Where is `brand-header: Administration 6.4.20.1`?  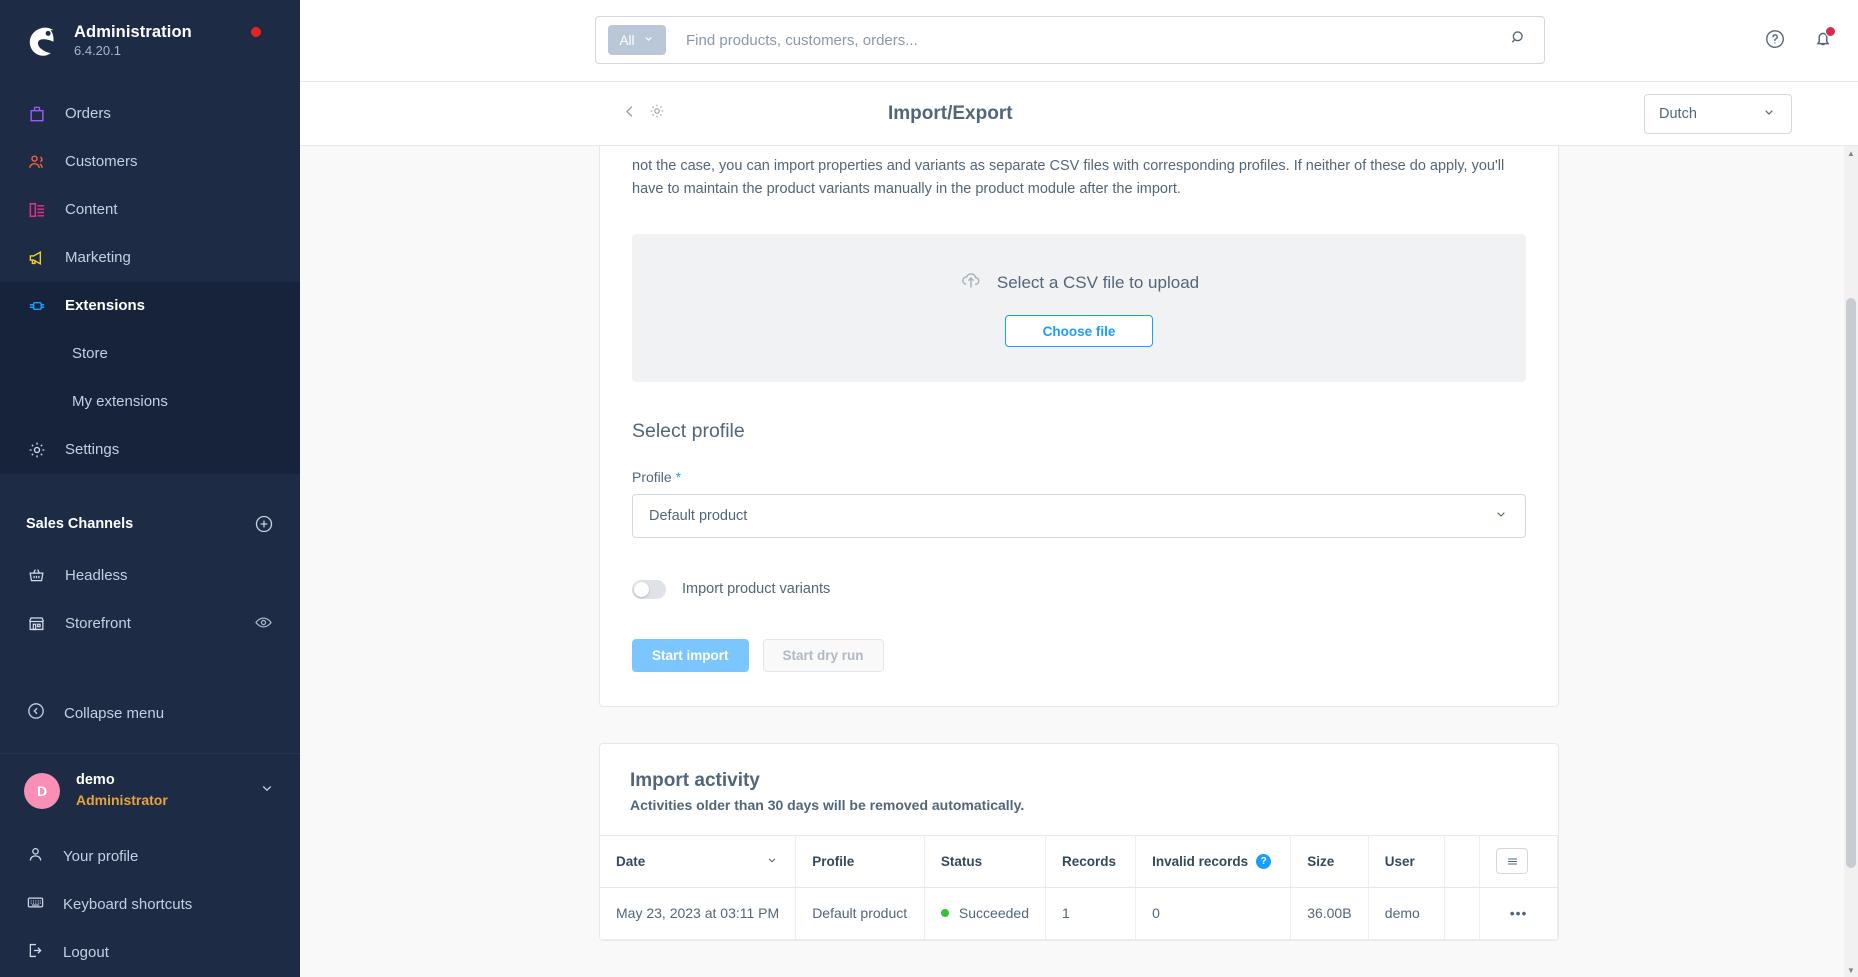
brand-header: Administration 6.4.20.1 is located at coordinates (150, 41).